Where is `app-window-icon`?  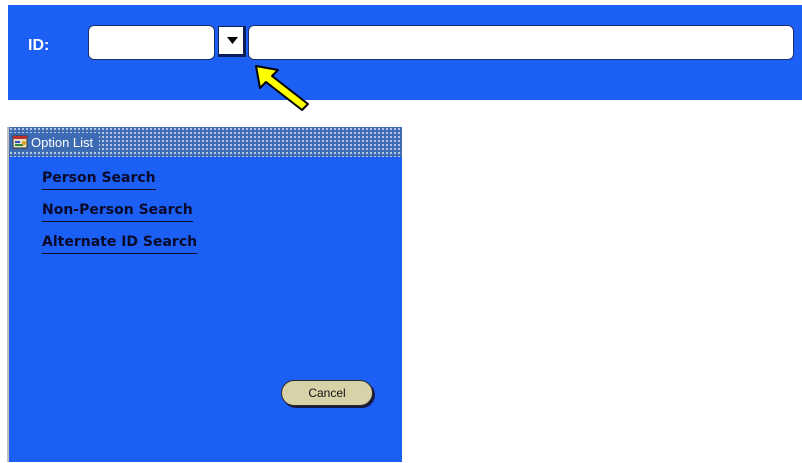 app-window-icon is located at coordinates (20, 142).